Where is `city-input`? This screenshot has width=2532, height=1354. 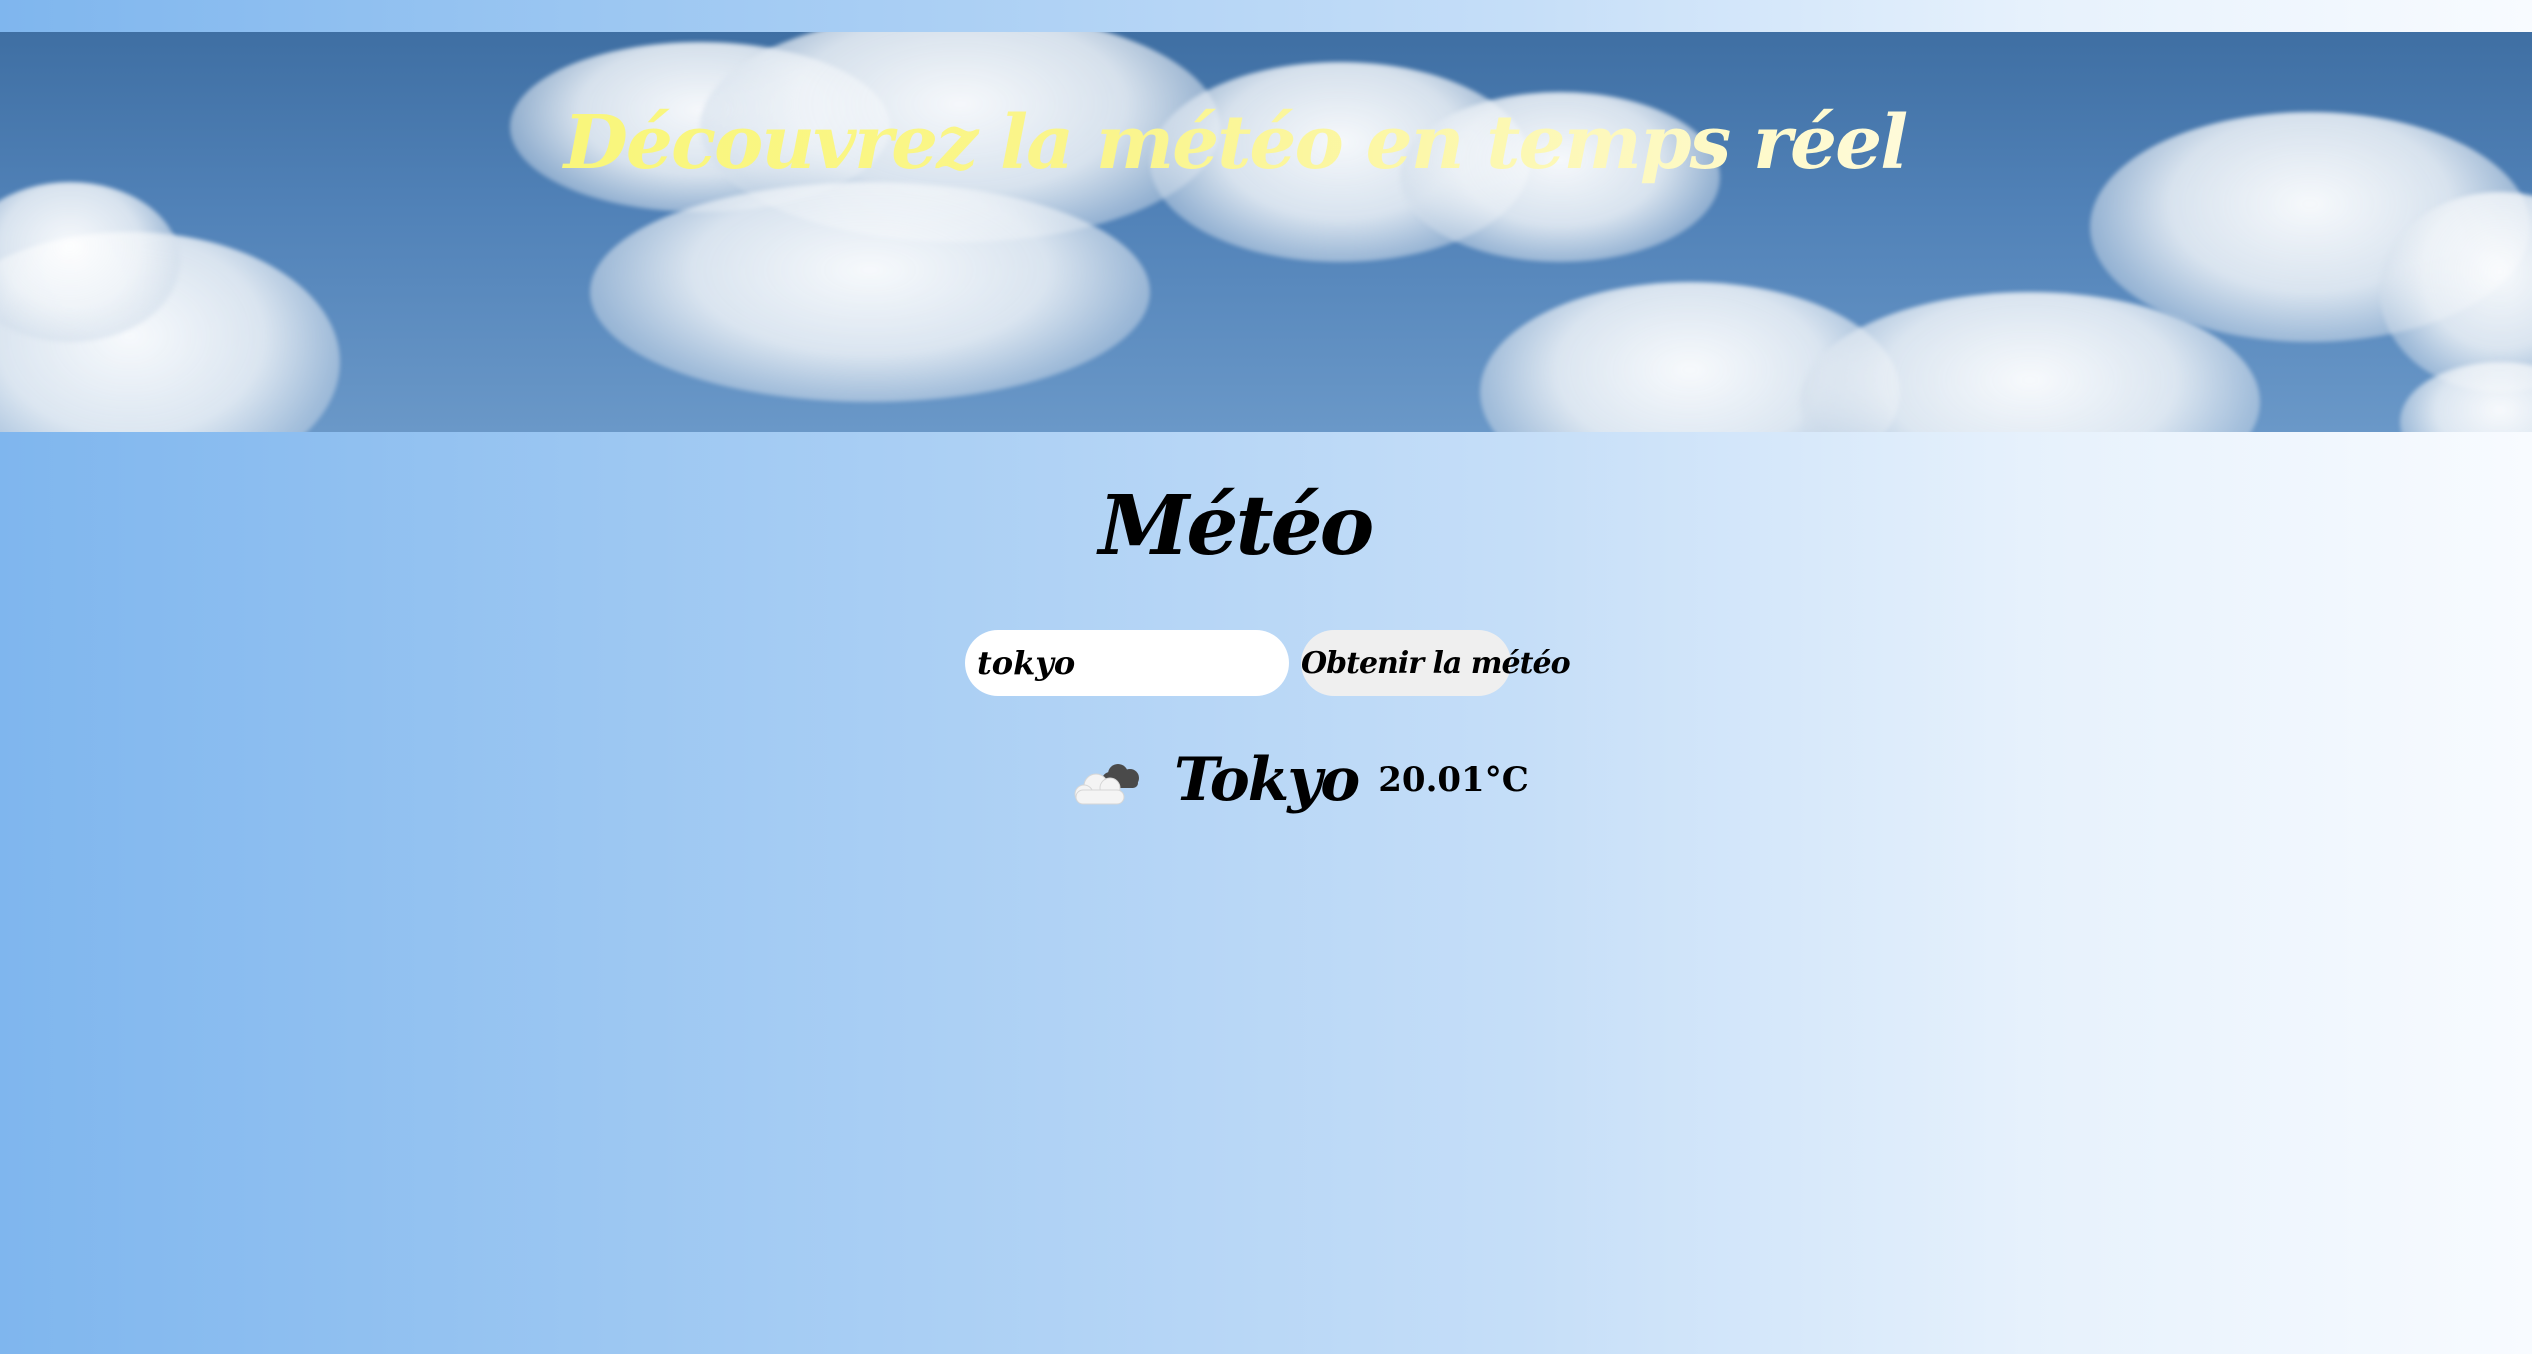 city-input is located at coordinates (1127, 663).